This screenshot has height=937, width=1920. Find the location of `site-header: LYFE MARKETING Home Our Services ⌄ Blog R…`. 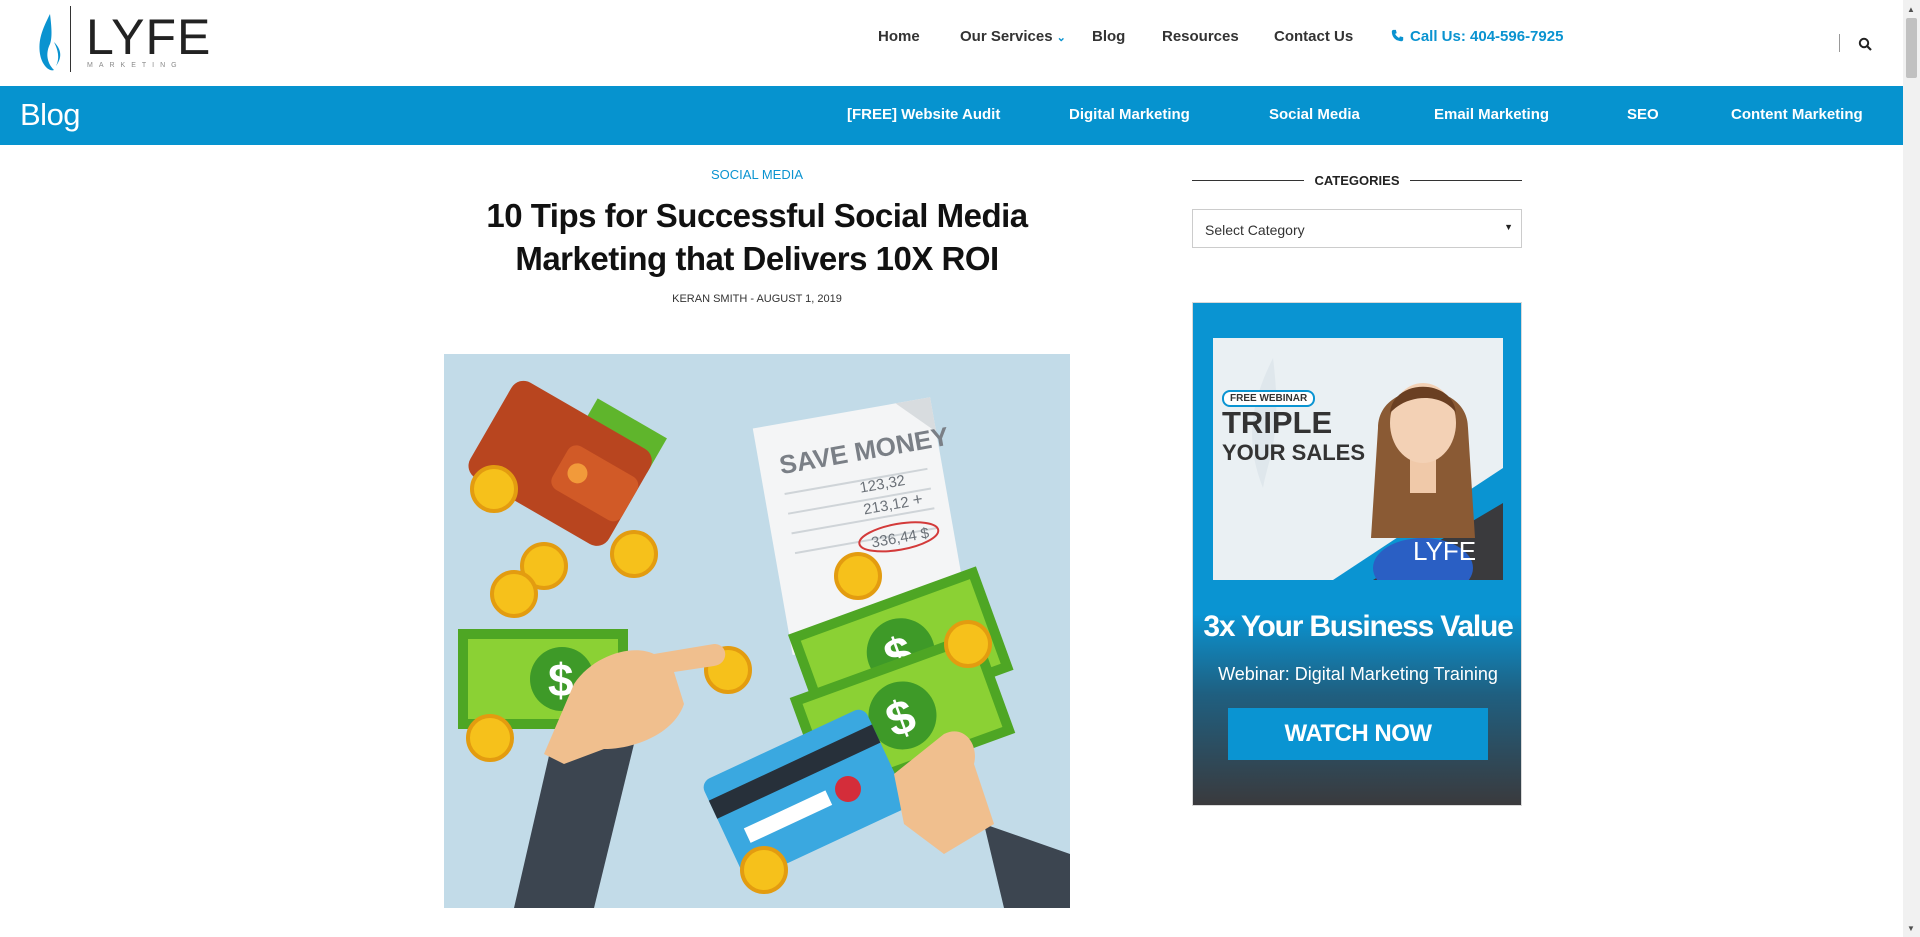

site-header: LYFE MARKETING Home Our Services ⌄ Blog R… is located at coordinates (951, 43).